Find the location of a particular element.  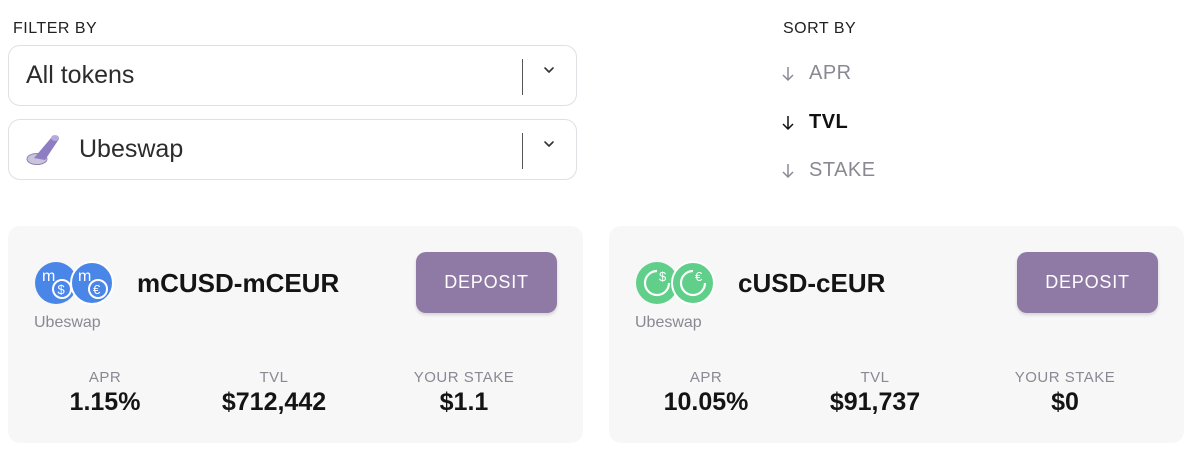

apr-stat: APR 10.05% is located at coordinates (706, 393).